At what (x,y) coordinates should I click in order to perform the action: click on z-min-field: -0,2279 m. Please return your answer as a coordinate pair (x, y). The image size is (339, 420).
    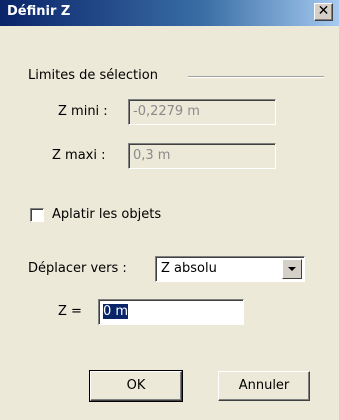
    Looking at the image, I should click on (202, 112).